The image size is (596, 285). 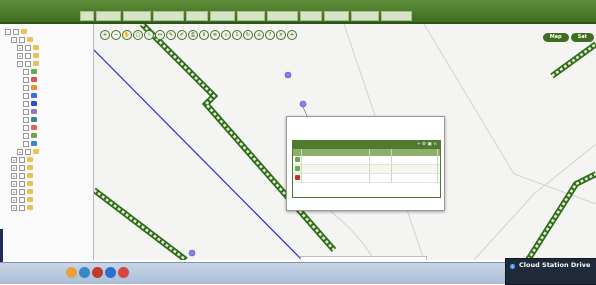 I want to click on edit-icon: ✐, so click(x=182, y=35).